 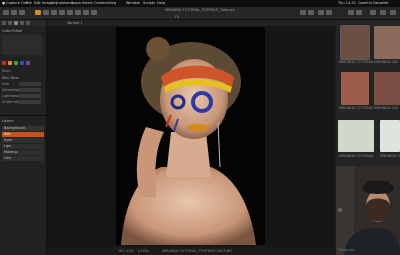 I want to click on thumbnail-caption: MIRANDA 006, so click(x=390, y=156).